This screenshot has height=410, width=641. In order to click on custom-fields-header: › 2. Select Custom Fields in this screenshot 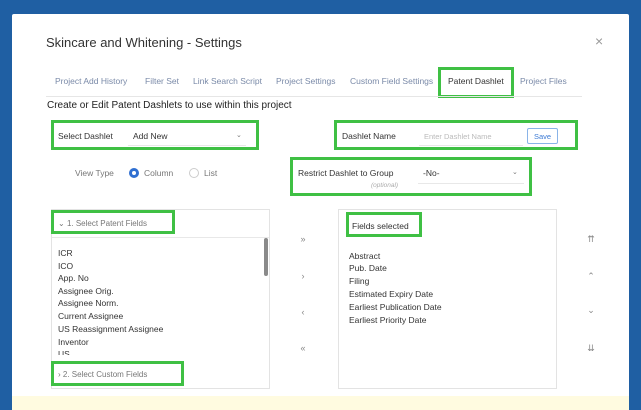, I will do `click(102, 374)`.